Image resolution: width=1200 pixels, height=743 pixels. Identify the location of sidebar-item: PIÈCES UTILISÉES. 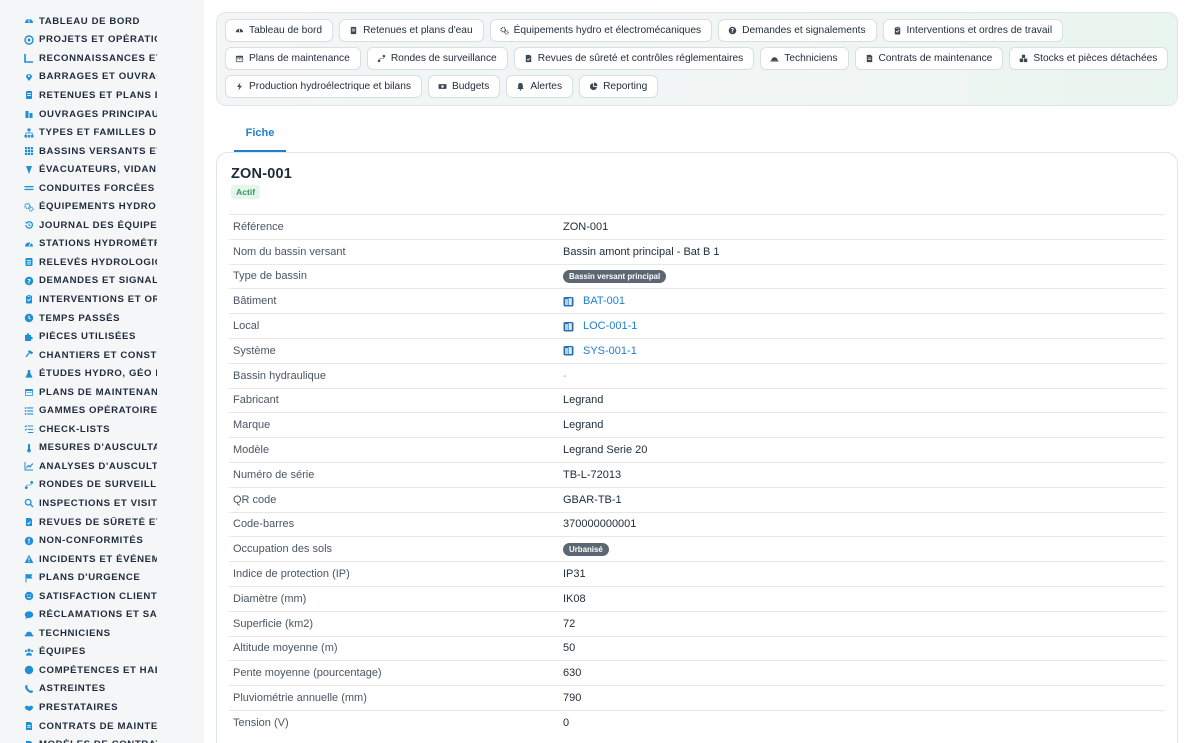
(102, 336).